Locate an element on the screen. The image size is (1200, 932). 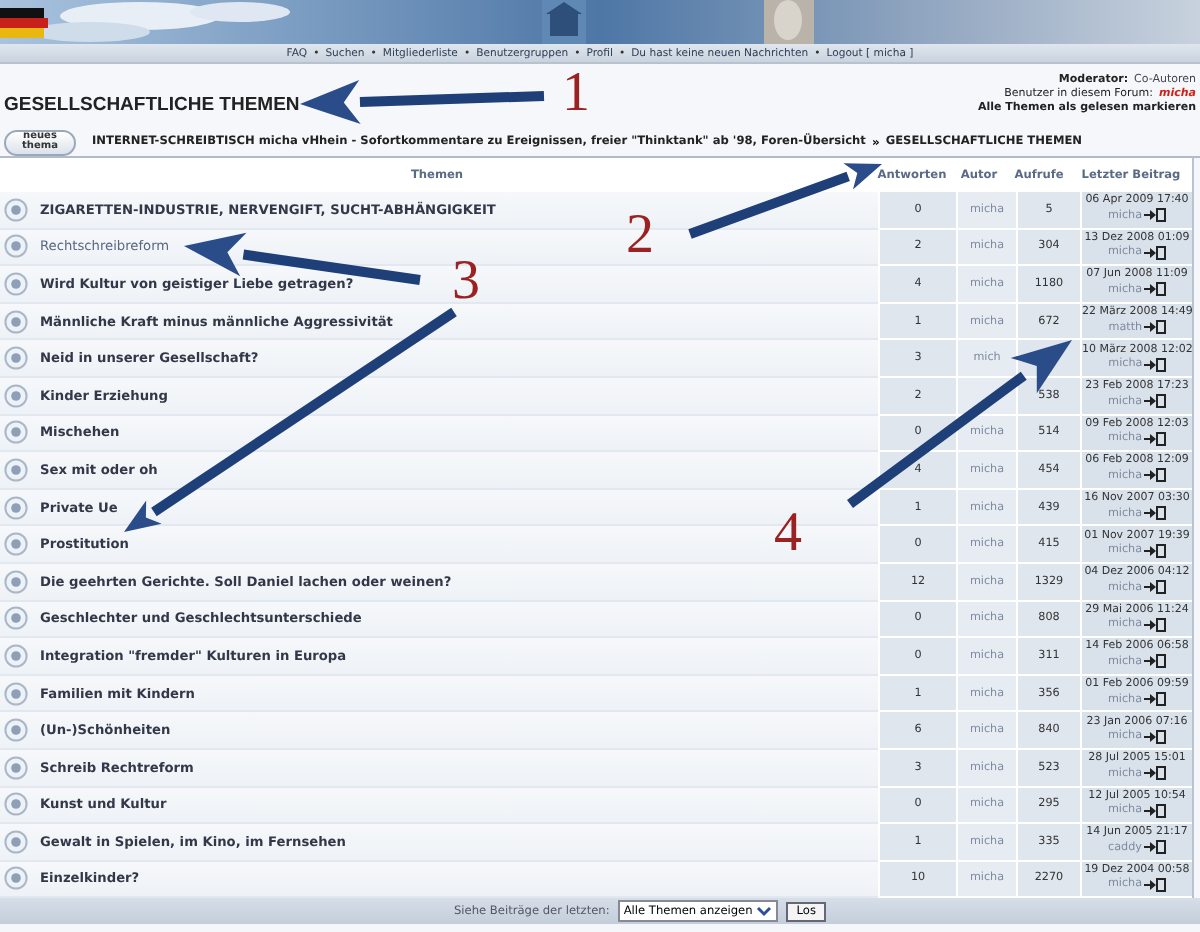
annotation-number: 1 is located at coordinates (576, 94).